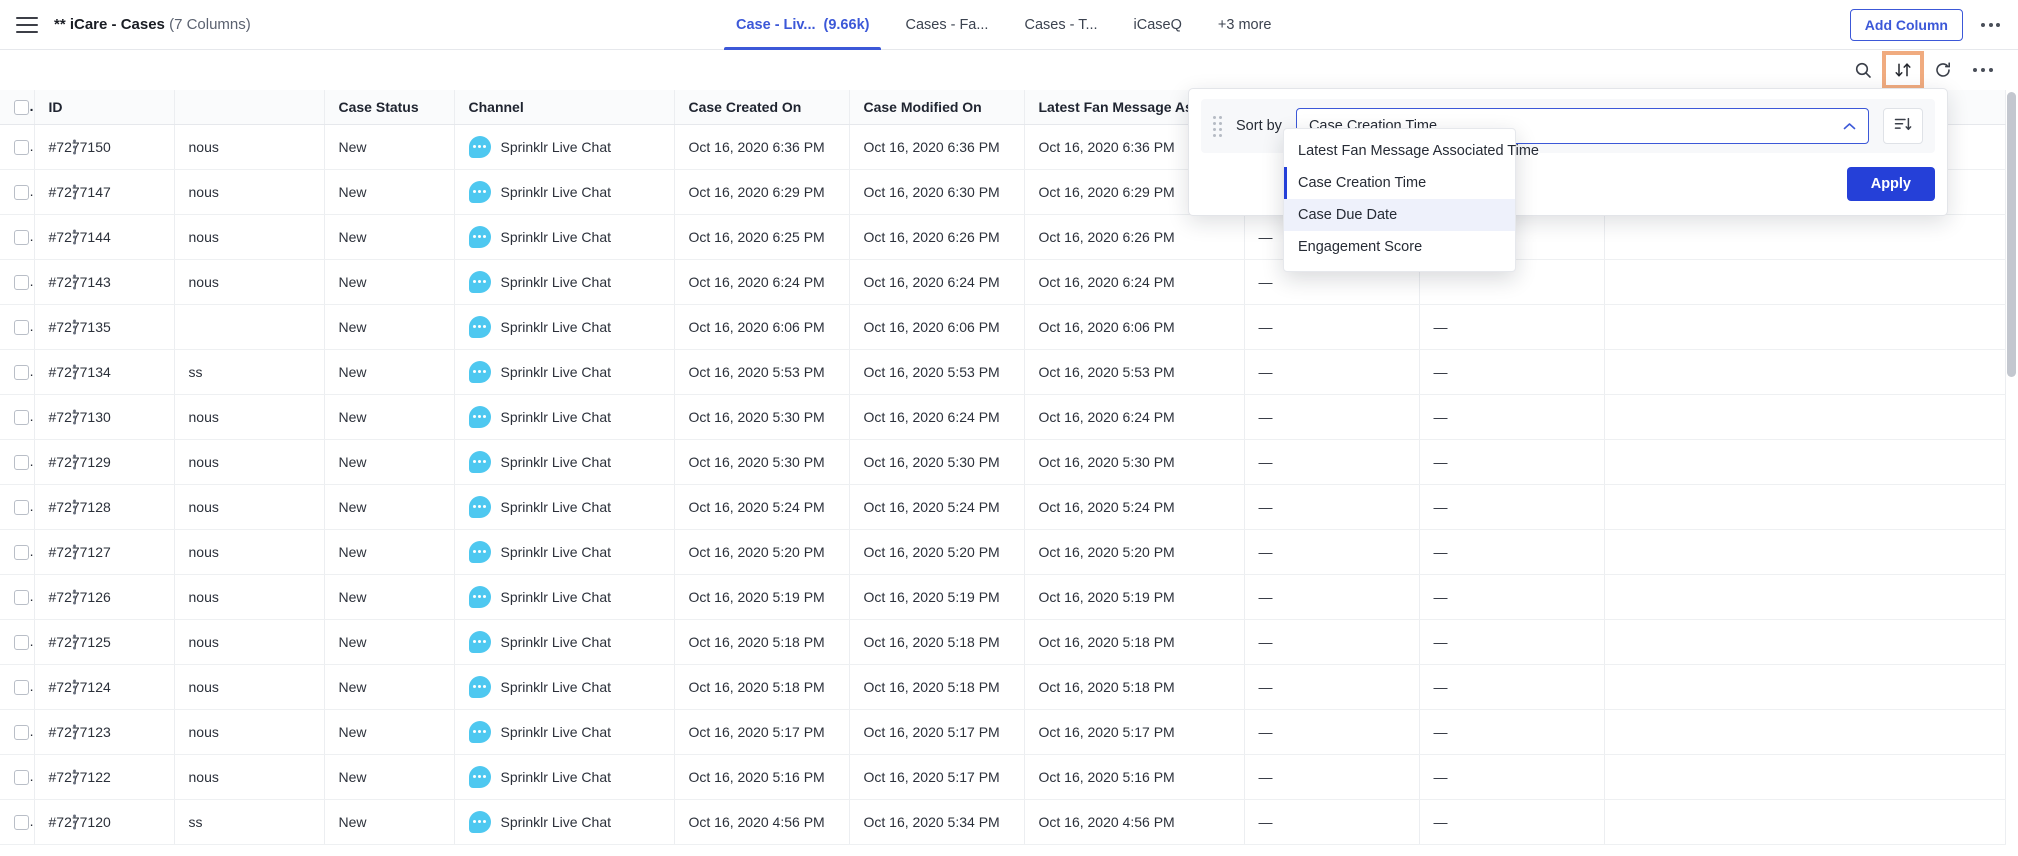  I want to click on apply-button: Apply, so click(1890, 184).